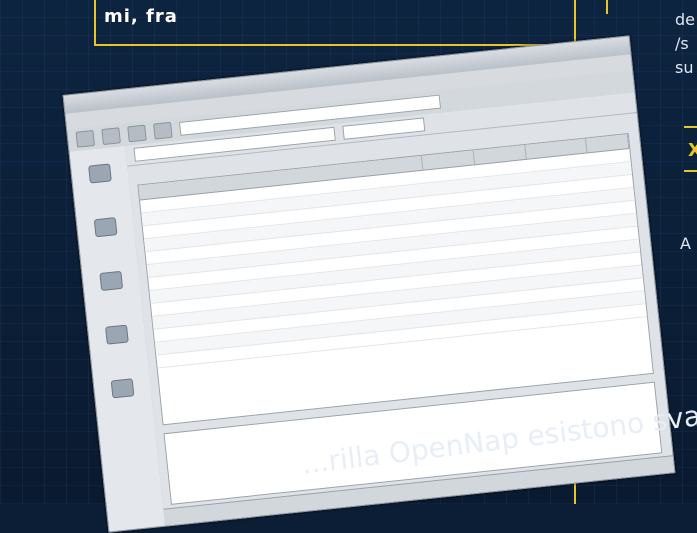 The image size is (697, 533). Describe the element at coordinates (690, 127) in the screenshot. I see `x-rule` at that location.